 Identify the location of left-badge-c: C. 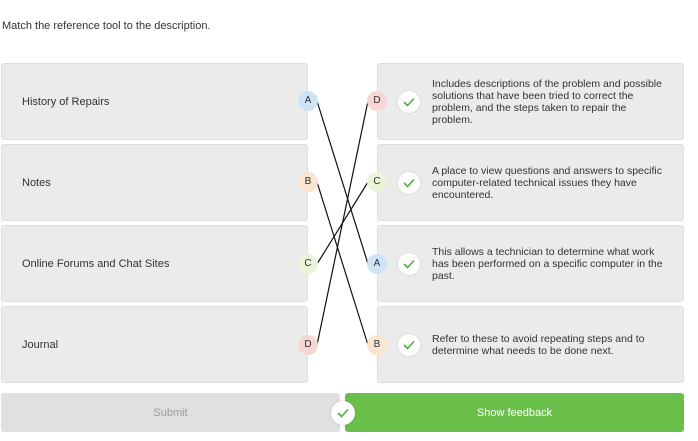
(308, 264).